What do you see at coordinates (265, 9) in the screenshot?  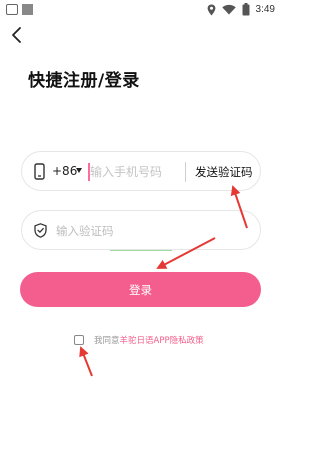 I see `status-time: 3:49` at bounding box center [265, 9].